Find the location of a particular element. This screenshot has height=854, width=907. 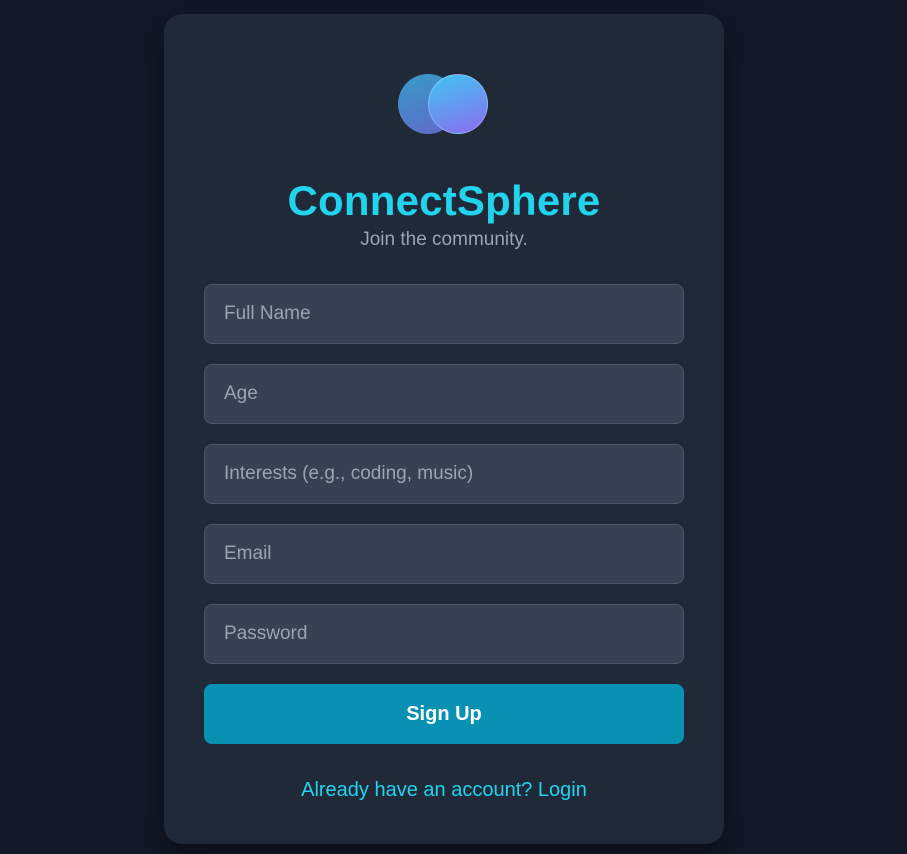

sign-up-button: Sign Up is located at coordinates (444, 714).